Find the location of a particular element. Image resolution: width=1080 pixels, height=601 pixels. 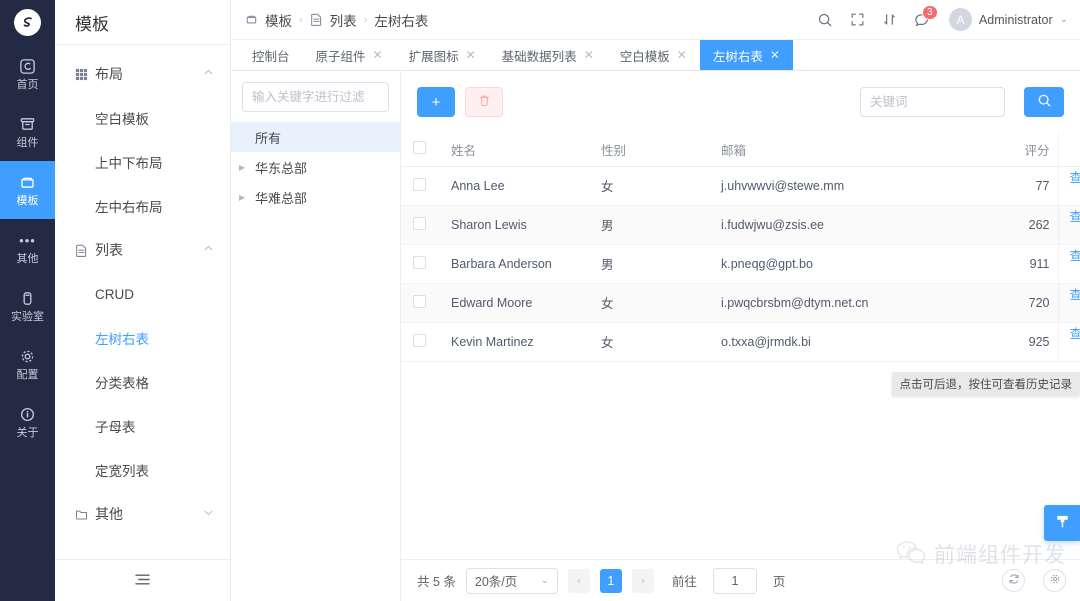

sidebar-group-label: 布局 is located at coordinates (109, 74).